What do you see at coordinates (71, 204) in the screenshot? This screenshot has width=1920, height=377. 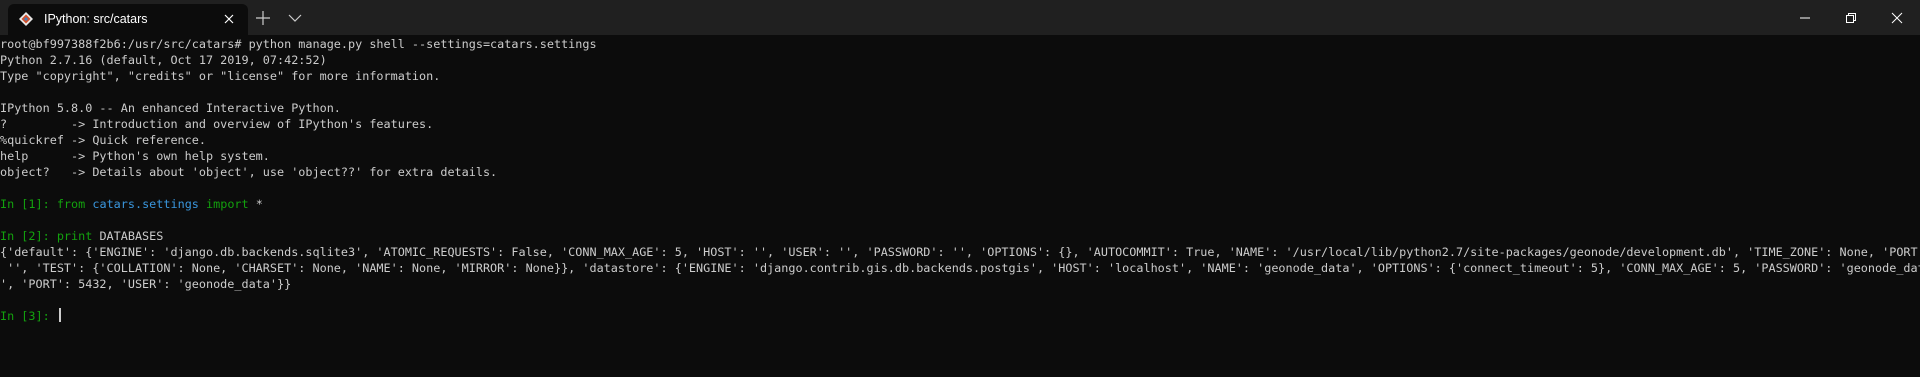 I see `keyword-from: from` at bounding box center [71, 204].